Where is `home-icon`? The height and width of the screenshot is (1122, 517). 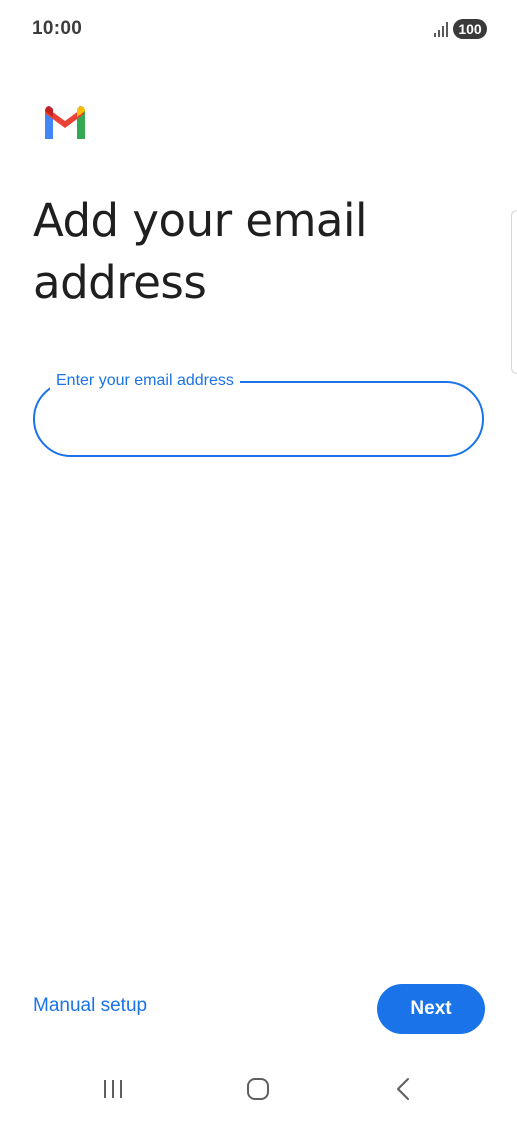
home-icon is located at coordinates (258, 1089).